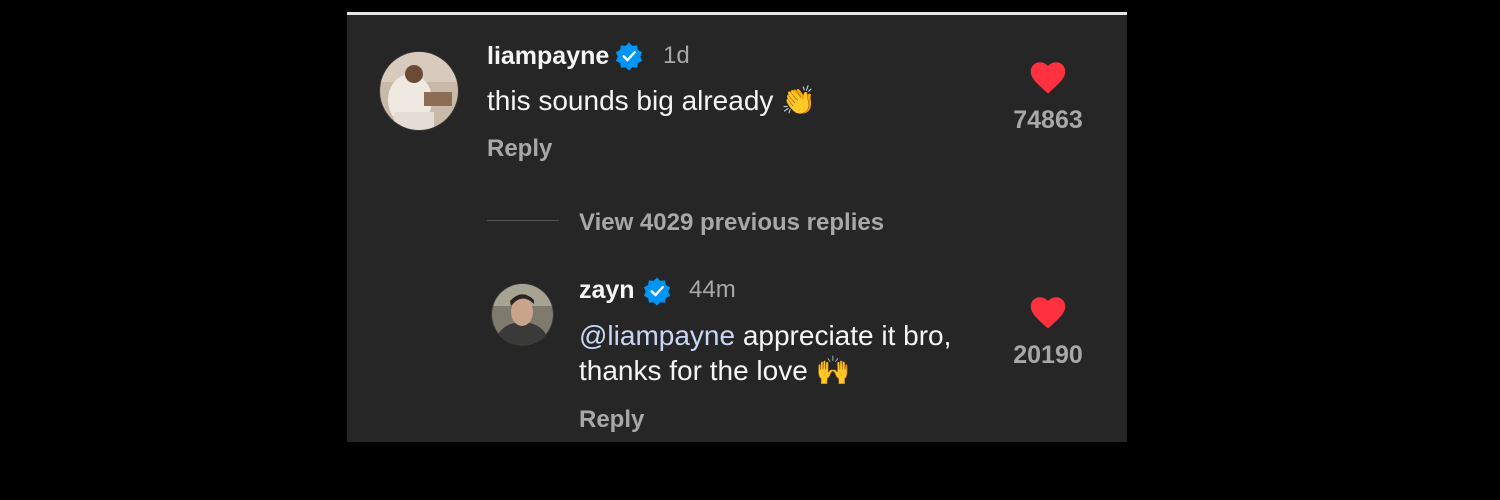 This screenshot has height=500, width=1500. What do you see at coordinates (799, 100) in the screenshot?
I see `clapping-hands-icon: 👏` at bounding box center [799, 100].